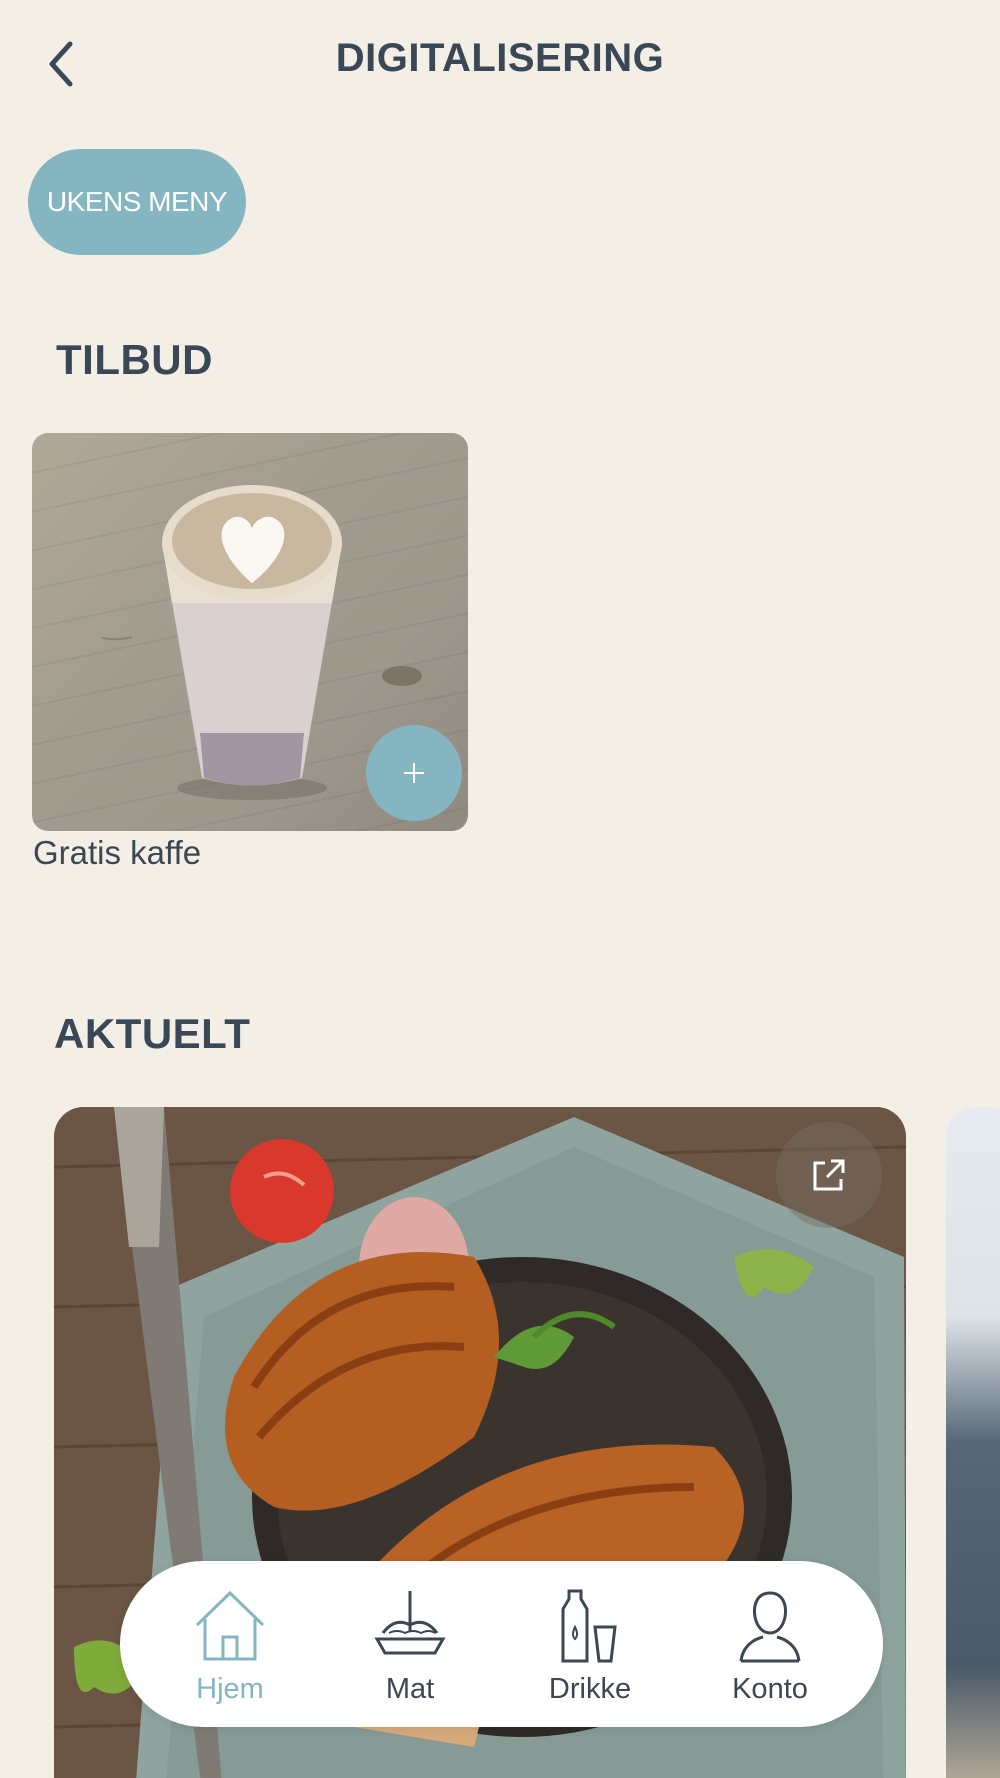 The height and width of the screenshot is (1778, 1000). I want to click on section-title-aktuelt: AKTUELT, so click(152, 1033).